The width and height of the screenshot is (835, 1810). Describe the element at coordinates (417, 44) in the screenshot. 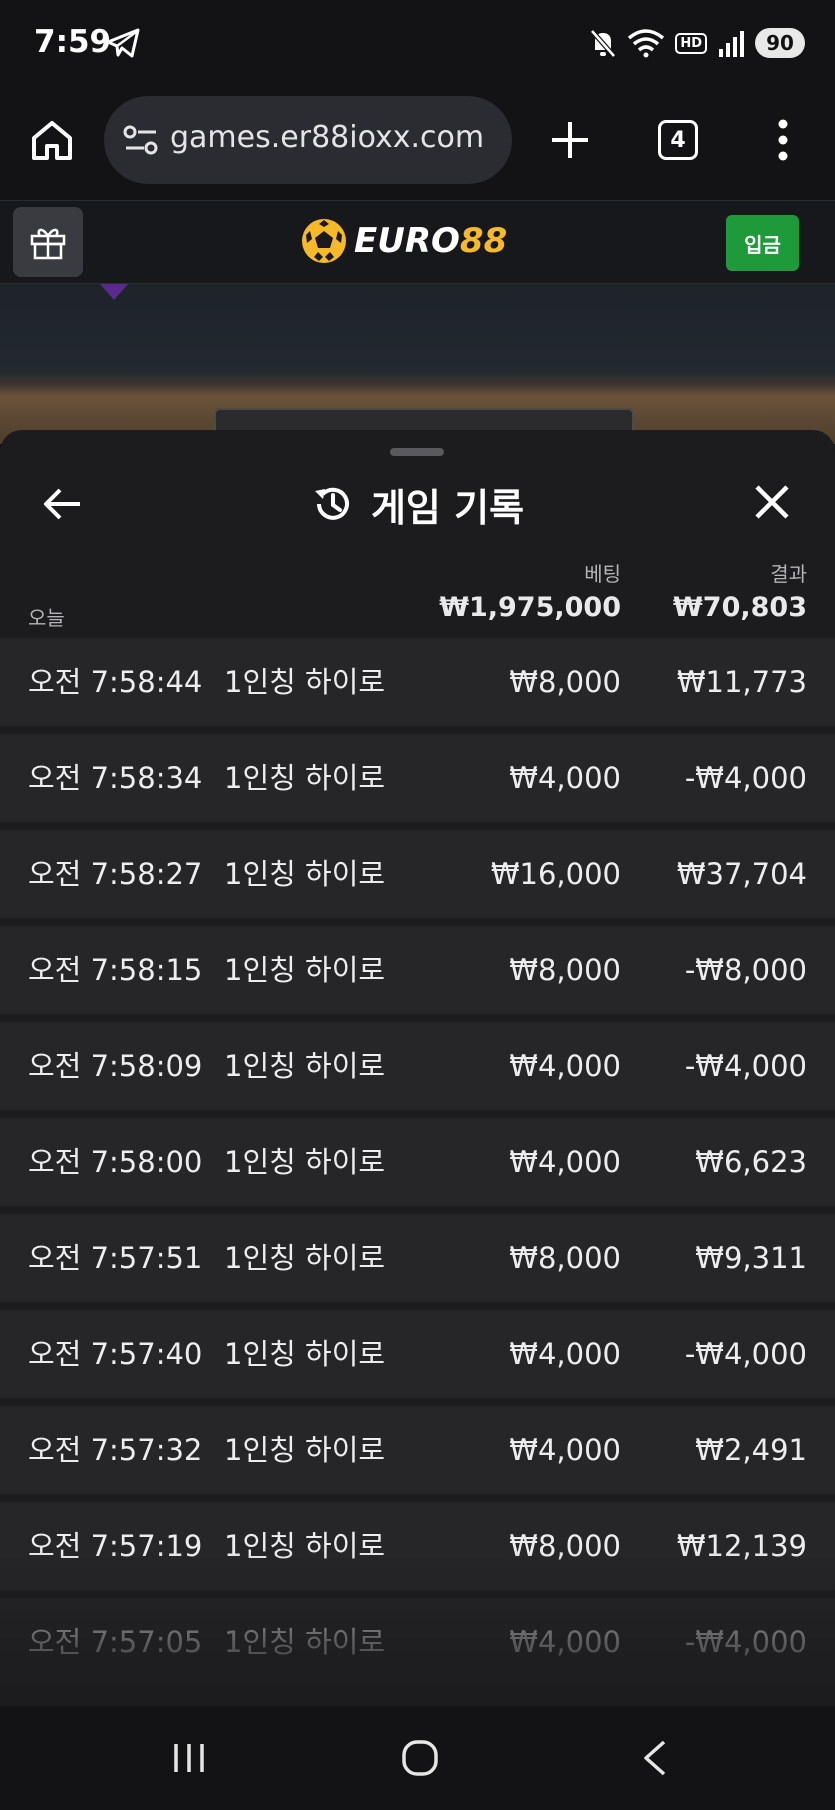

I see `status-bar: 7:59 HD 90` at that location.